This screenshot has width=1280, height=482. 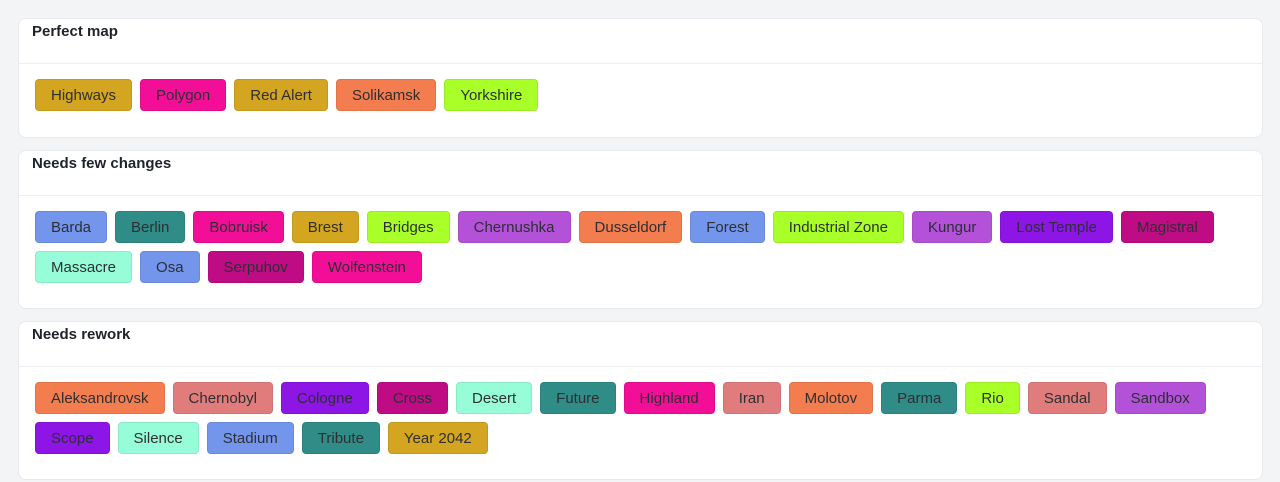 I want to click on tag-row: Massacre Osa Serpuhov Wolfenstein, so click(x=648, y=267).